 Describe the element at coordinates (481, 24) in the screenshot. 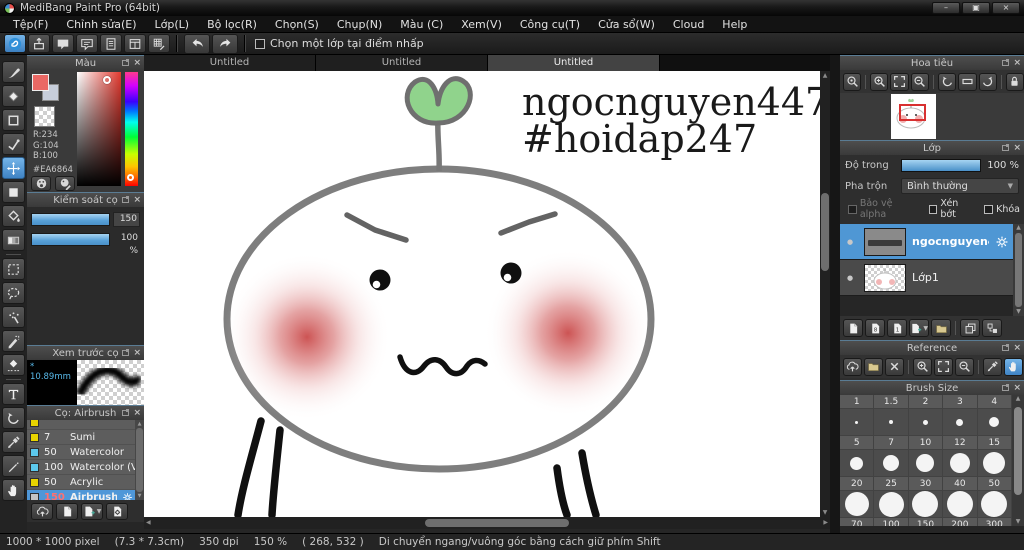

I see `menu-item-xem: Xem(V)` at that location.